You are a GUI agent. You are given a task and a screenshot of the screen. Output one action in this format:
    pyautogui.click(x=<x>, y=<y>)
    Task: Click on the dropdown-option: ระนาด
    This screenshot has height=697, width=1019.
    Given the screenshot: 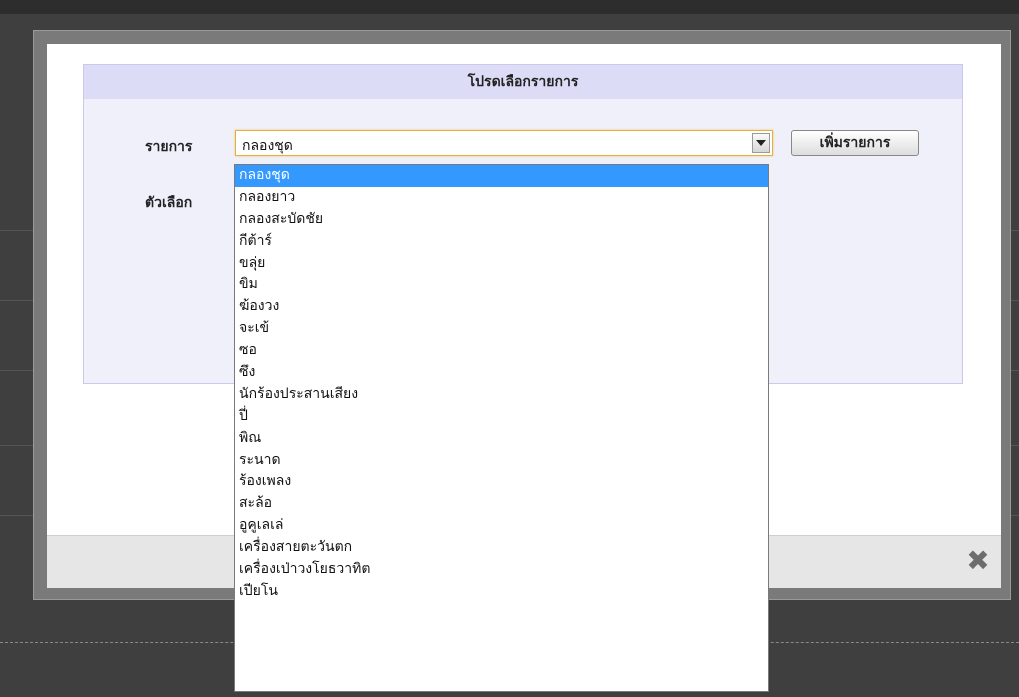 What is the action you would take?
    pyautogui.click(x=501, y=461)
    